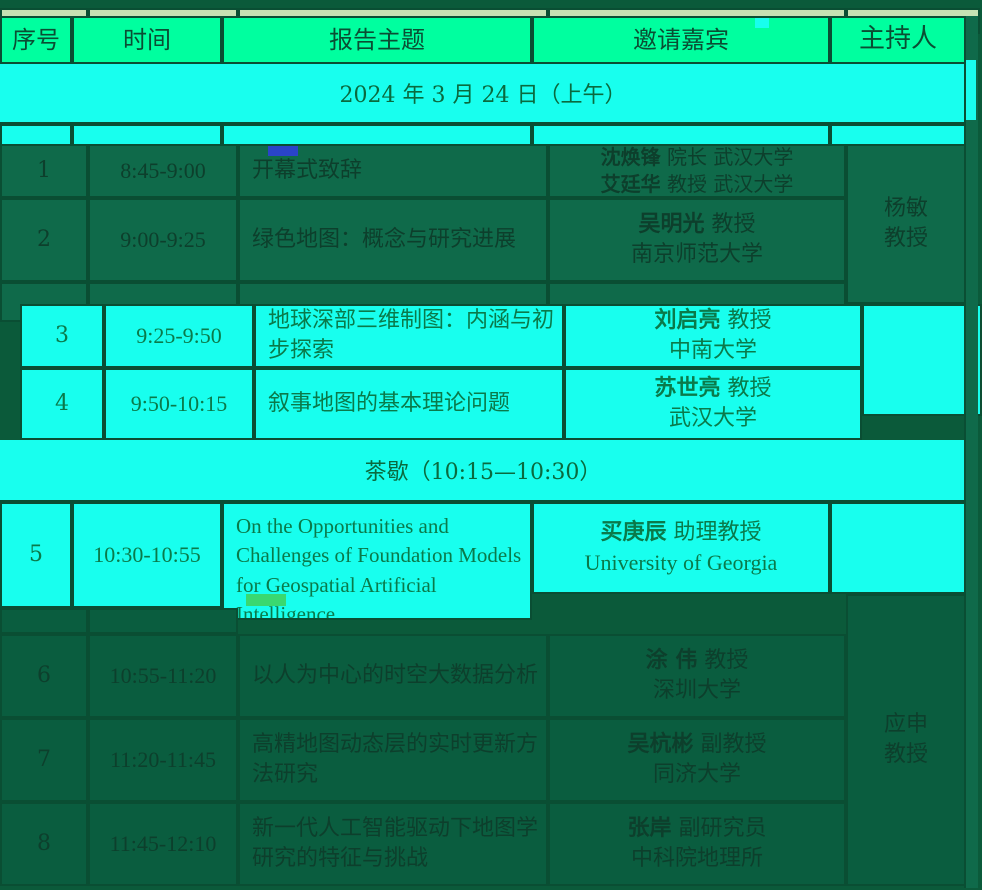 This screenshot has width=982, height=890. I want to click on guest-name: 沈焕锋, so click(630, 157).